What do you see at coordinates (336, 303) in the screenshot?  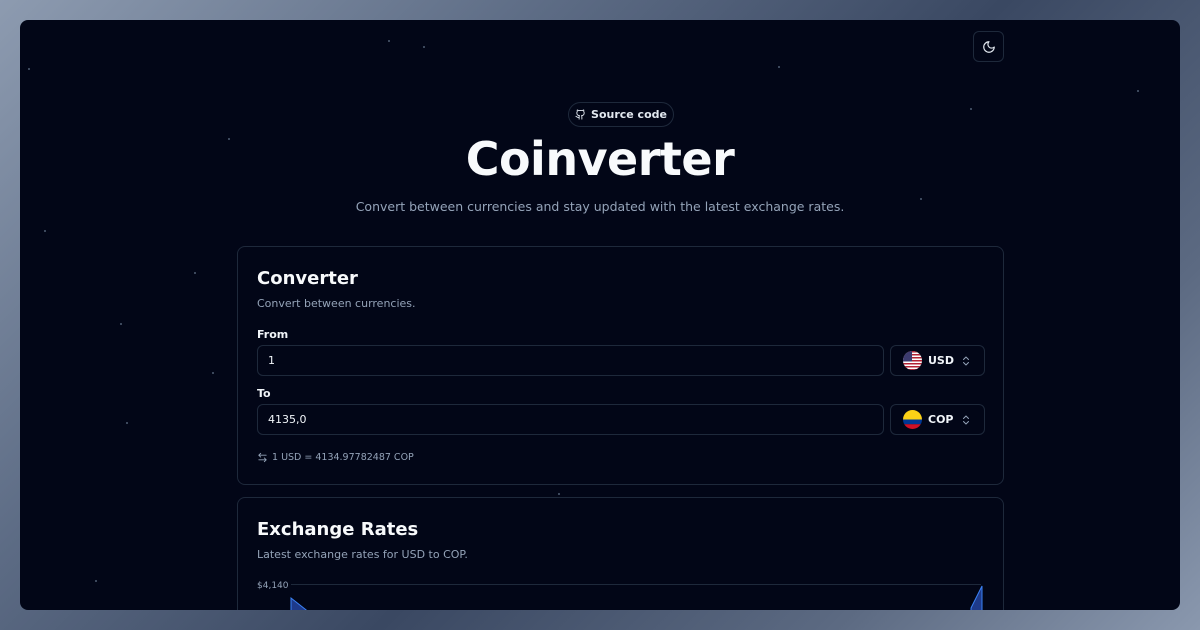 I see `converter-description: Convert between currencies.` at bounding box center [336, 303].